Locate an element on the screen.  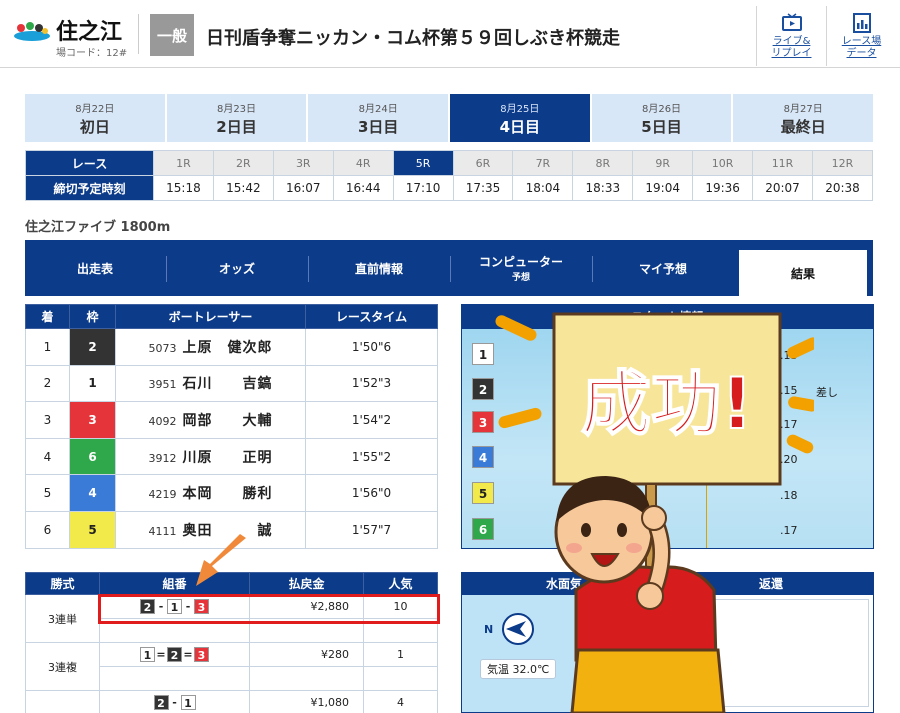
venue-logo-icon is located at coordinates (32, 31).